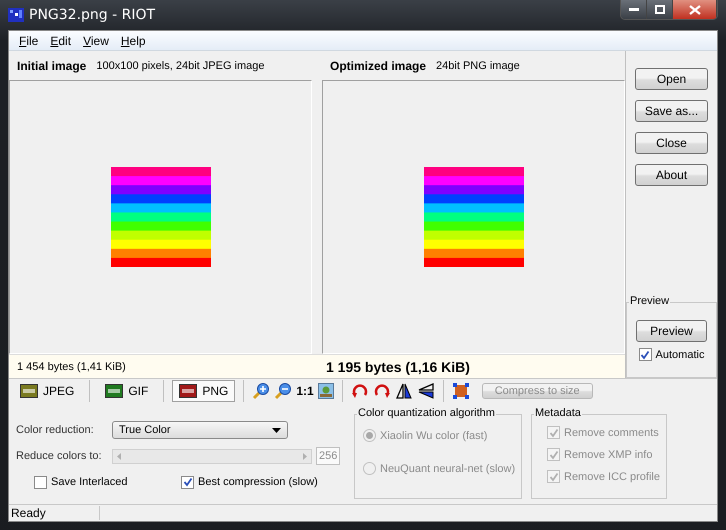  I want to click on checkbox-label: Remove comments, so click(611, 432).